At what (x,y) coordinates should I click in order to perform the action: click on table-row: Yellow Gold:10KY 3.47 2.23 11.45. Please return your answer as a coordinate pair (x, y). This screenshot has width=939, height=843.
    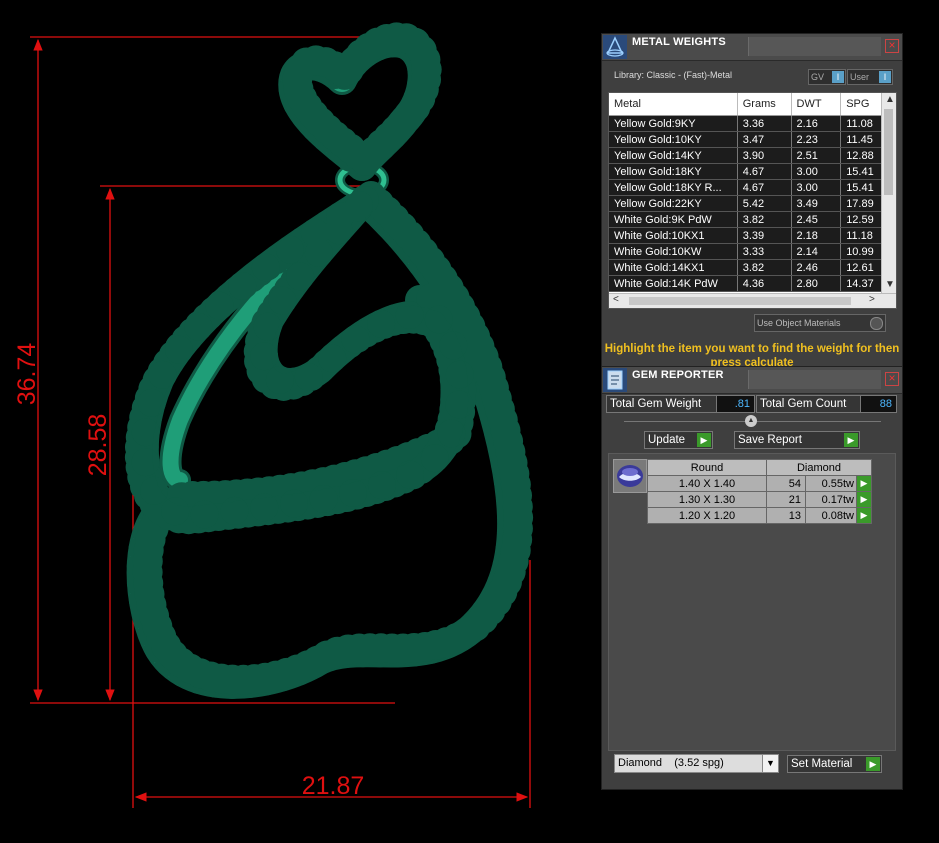
    Looking at the image, I should click on (748, 139).